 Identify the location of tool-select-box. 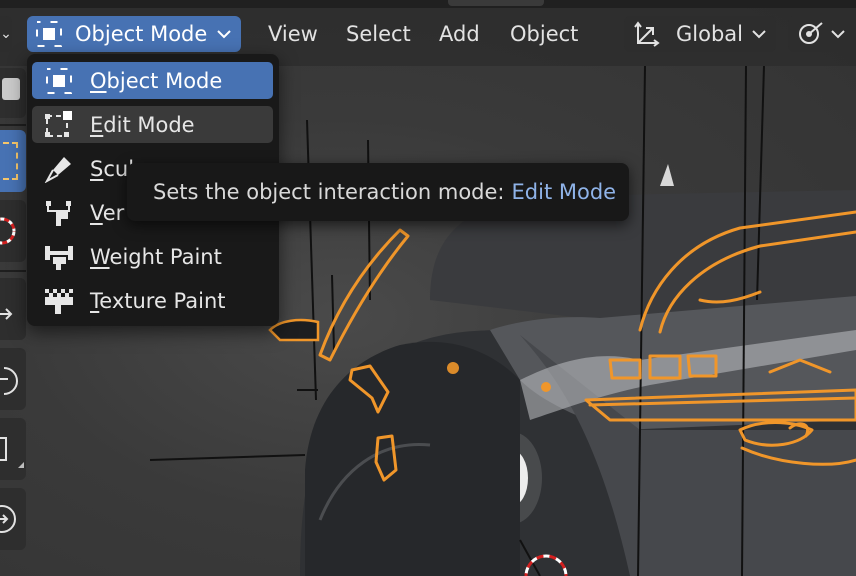
(13, 161).